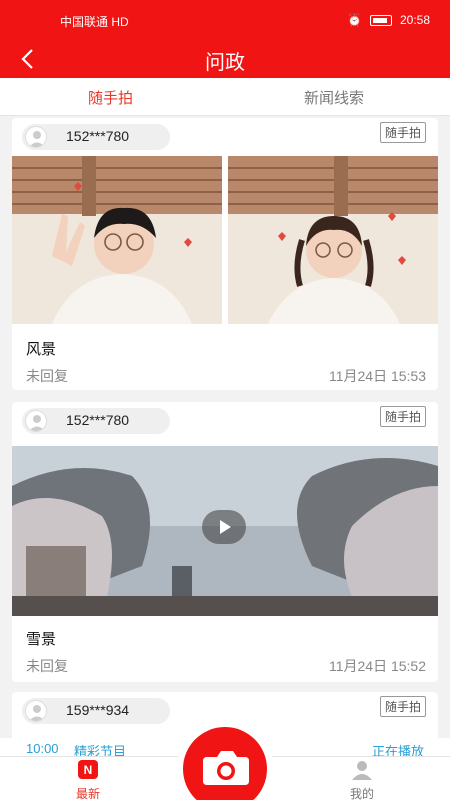 This screenshot has height=800, width=450. Describe the element at coordinates (225, 63) in the screenshot. I see `page-title: 问政` at that location.